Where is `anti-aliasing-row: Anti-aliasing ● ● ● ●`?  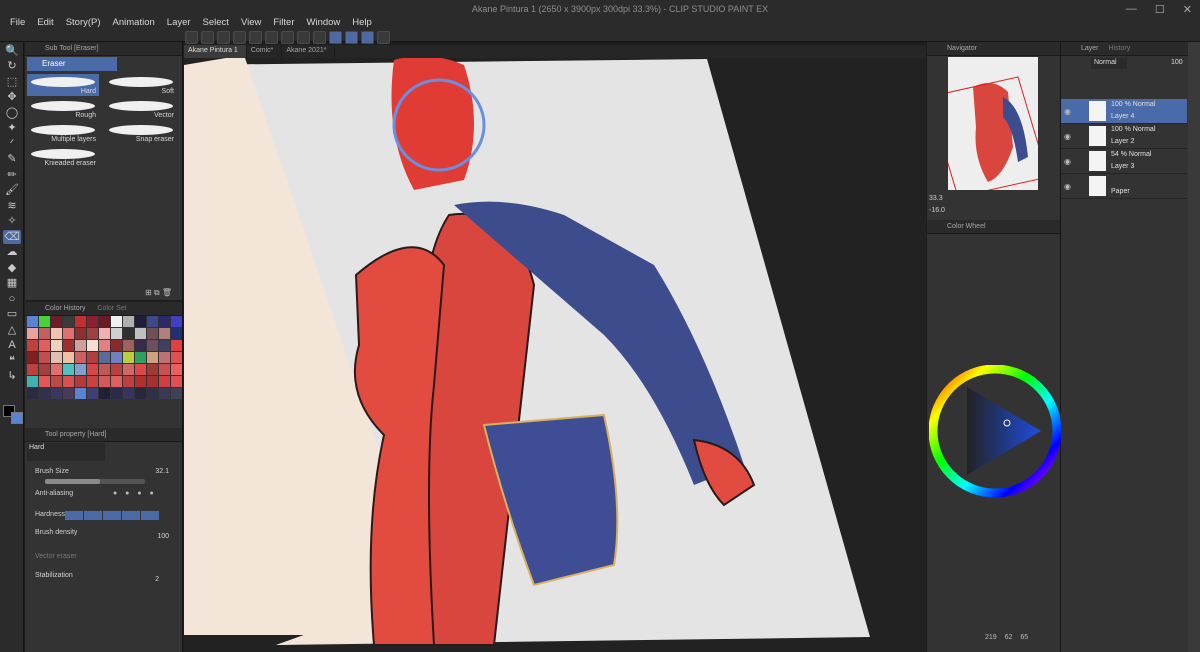
anti-aliasing-row: Anti-aliasing ● ● ● ● is located at coordinates (105, 493).